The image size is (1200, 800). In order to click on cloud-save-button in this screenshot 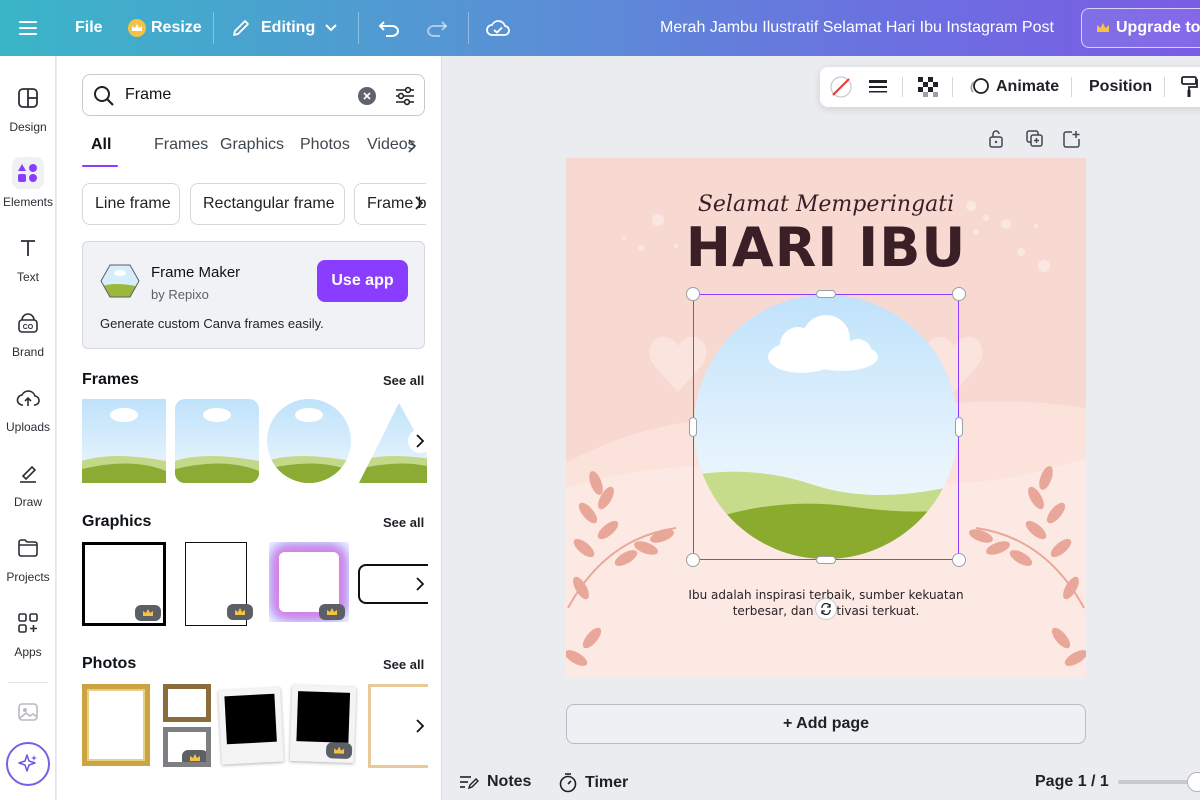, I will do `click(498, 28)`.